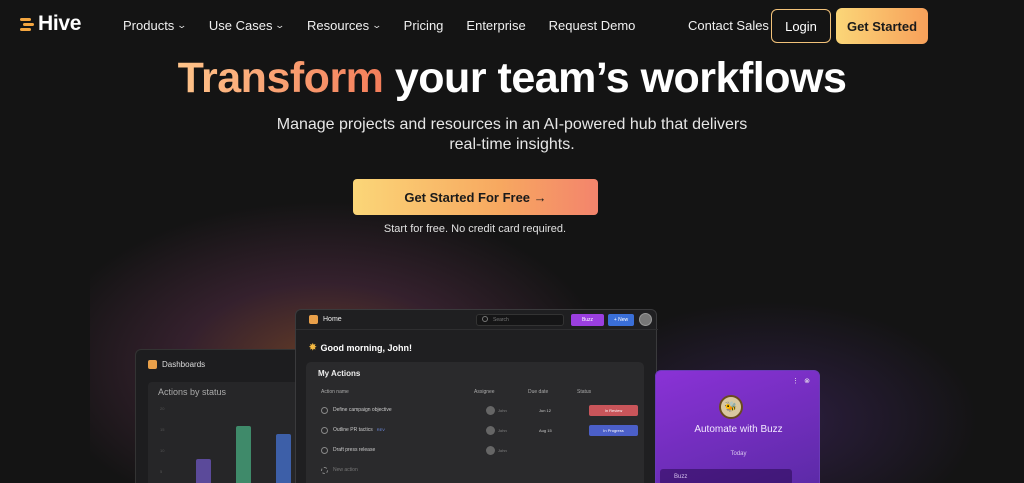 Image resolution: width=1024 pixels, height=483 pixels. What do you see at coordinates (324, 470) in the screenshot?
I see `plus-circle-icon` at bounding box center [324, 470].